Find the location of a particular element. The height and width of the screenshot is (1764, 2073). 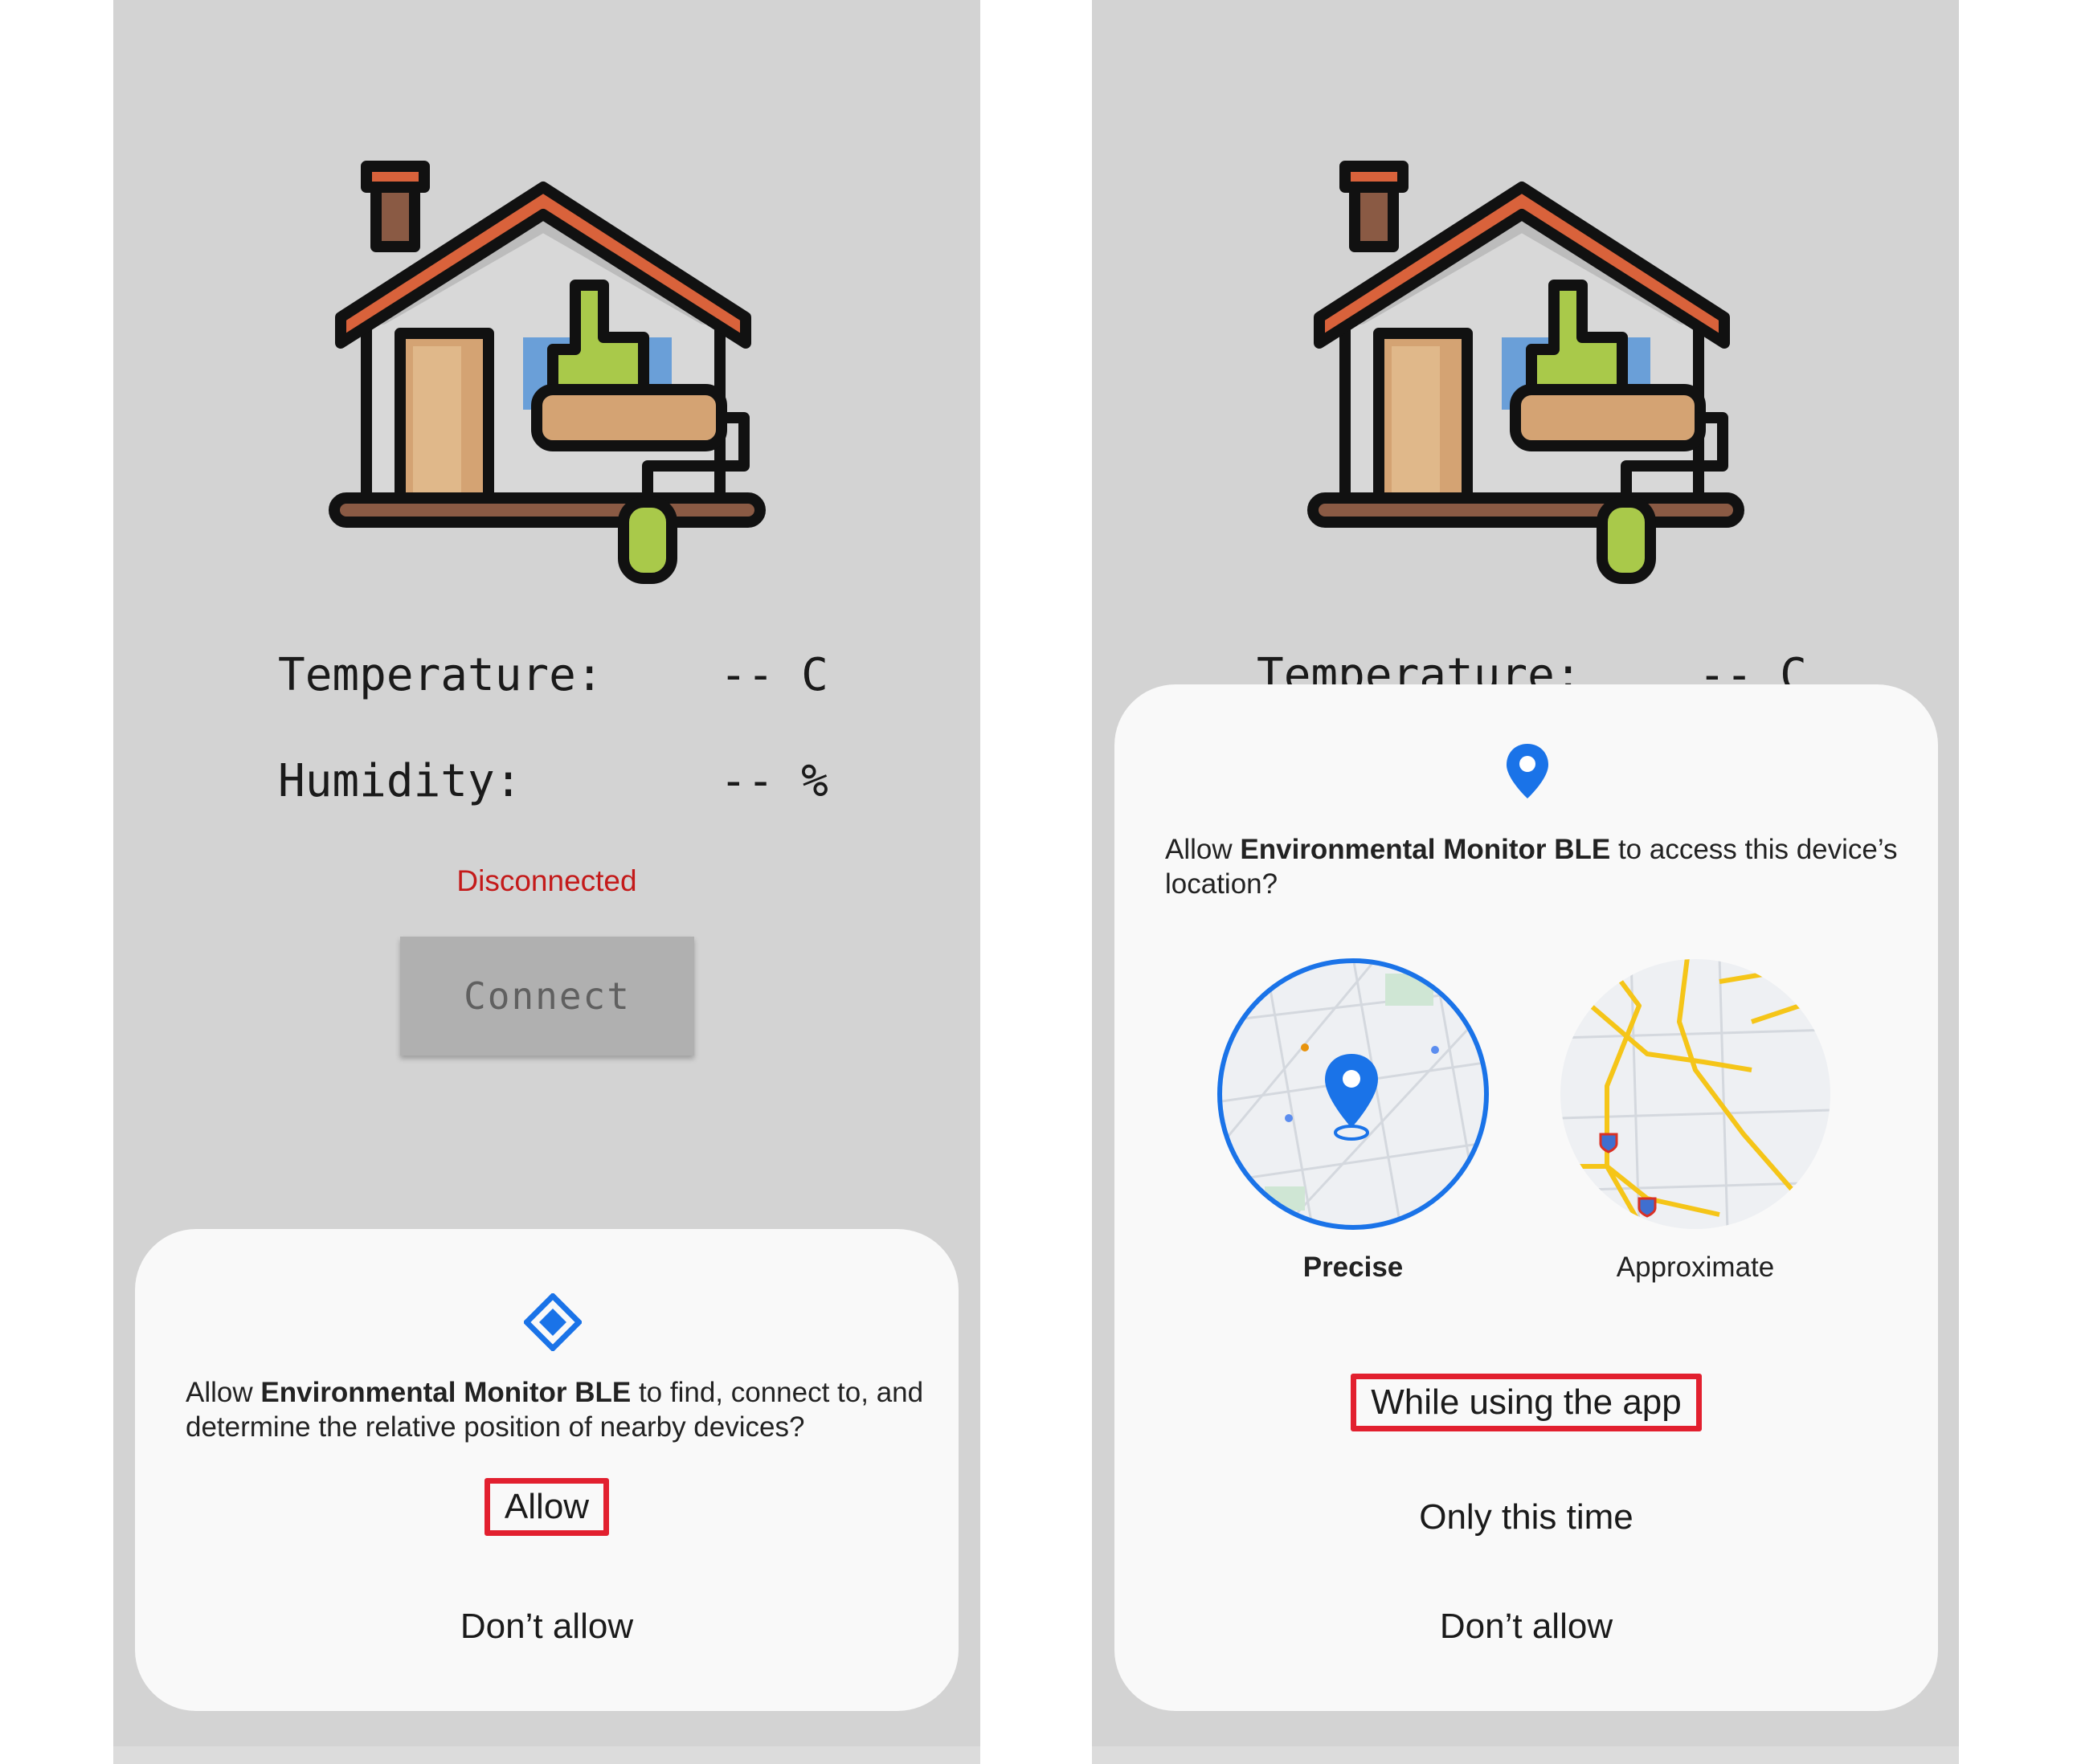

while-using-the-app-button: While using the app is located at coordinates (1526, 1402).